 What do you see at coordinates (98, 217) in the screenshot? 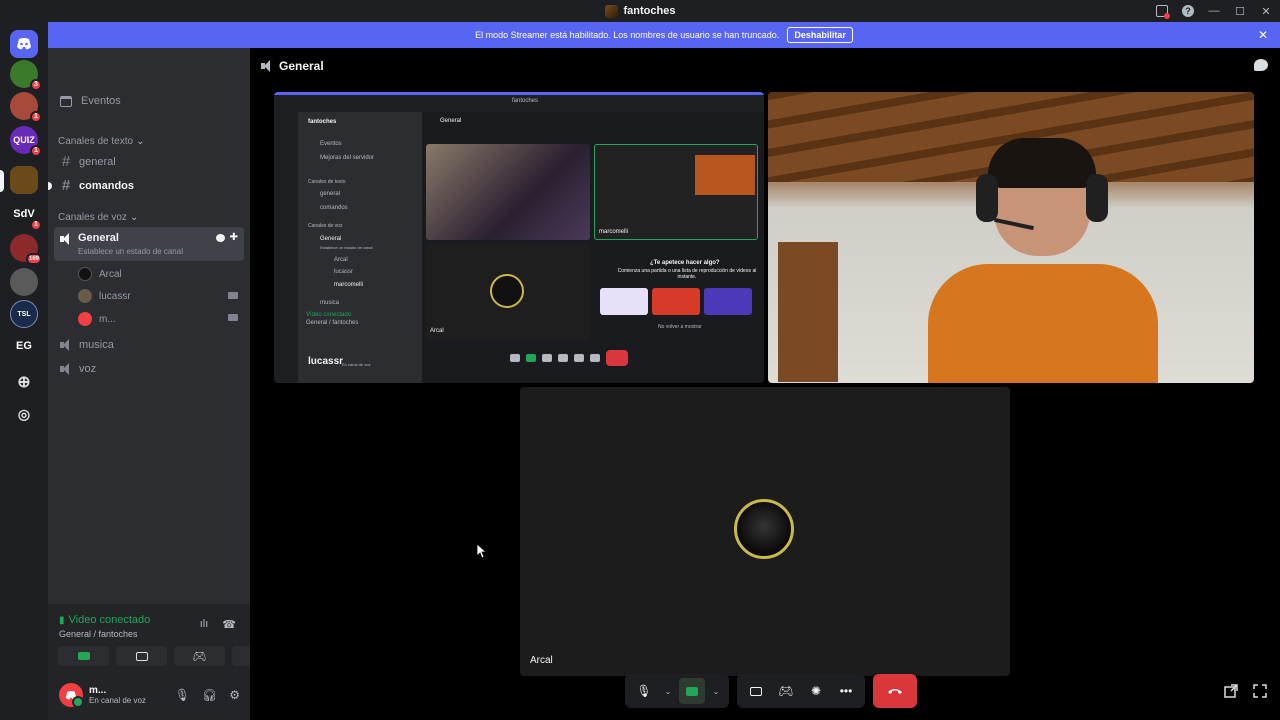
I see `voice-channels-category: Canales de voz ⌄` at bounding box center [98, 217].